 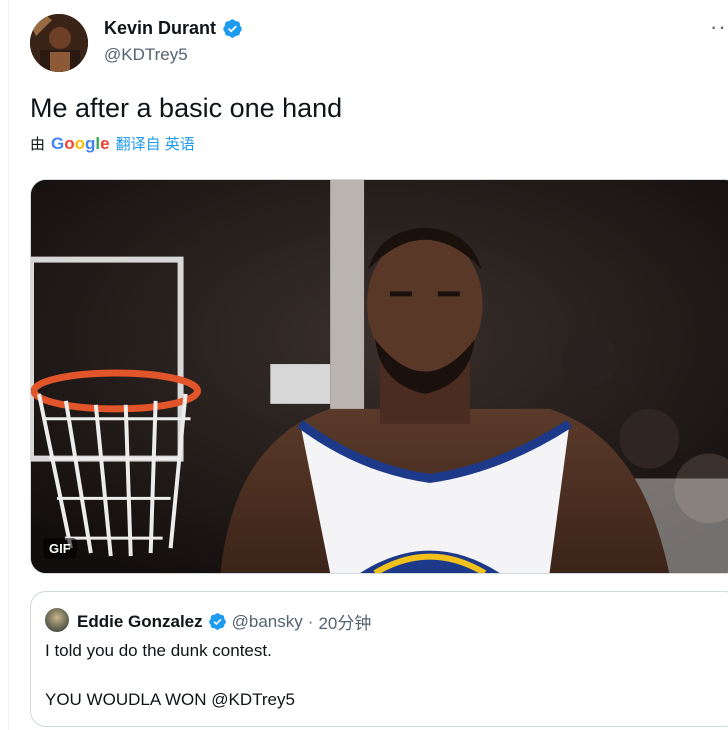 What do you see at coordinates (80, 143) in the screenshot?
I see `google-logo: Google` at bounding box center [80, 143].